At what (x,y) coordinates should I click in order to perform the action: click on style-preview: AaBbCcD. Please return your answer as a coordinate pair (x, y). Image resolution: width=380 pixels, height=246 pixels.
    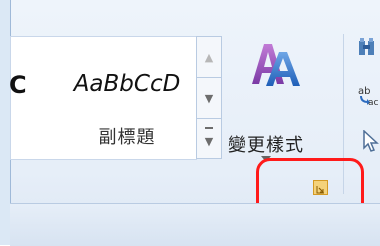
    Looking at the image, I should click on (127, 84).